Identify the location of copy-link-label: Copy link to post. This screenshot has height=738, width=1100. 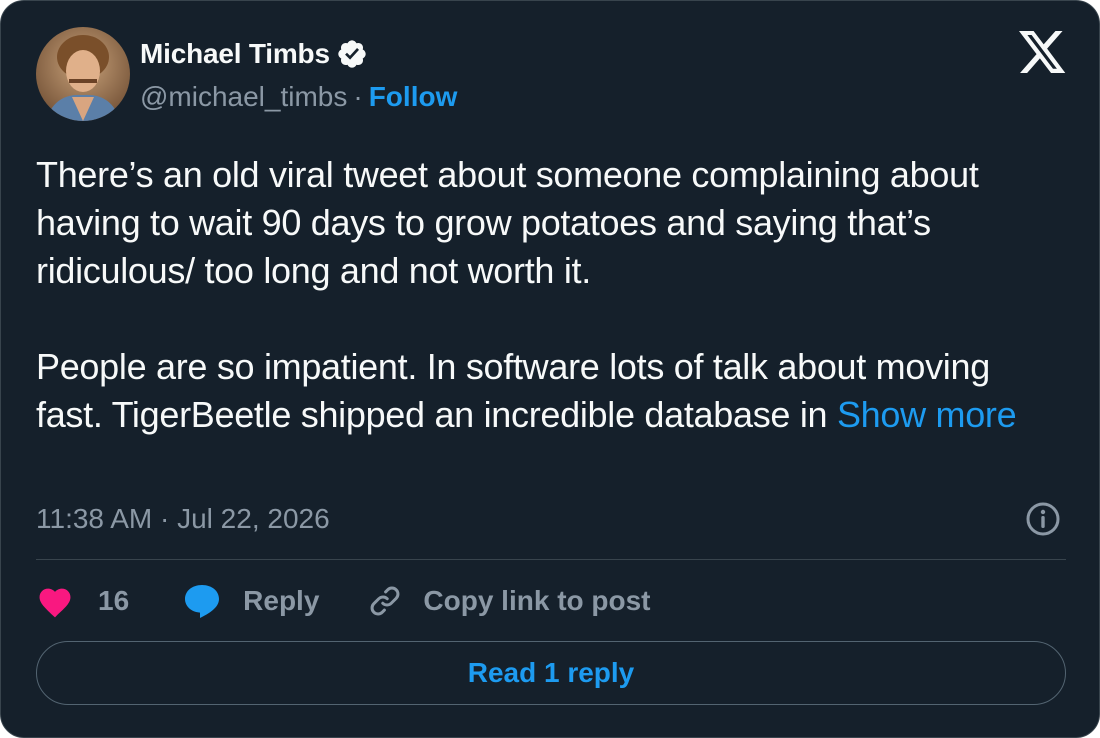
(537, 600).